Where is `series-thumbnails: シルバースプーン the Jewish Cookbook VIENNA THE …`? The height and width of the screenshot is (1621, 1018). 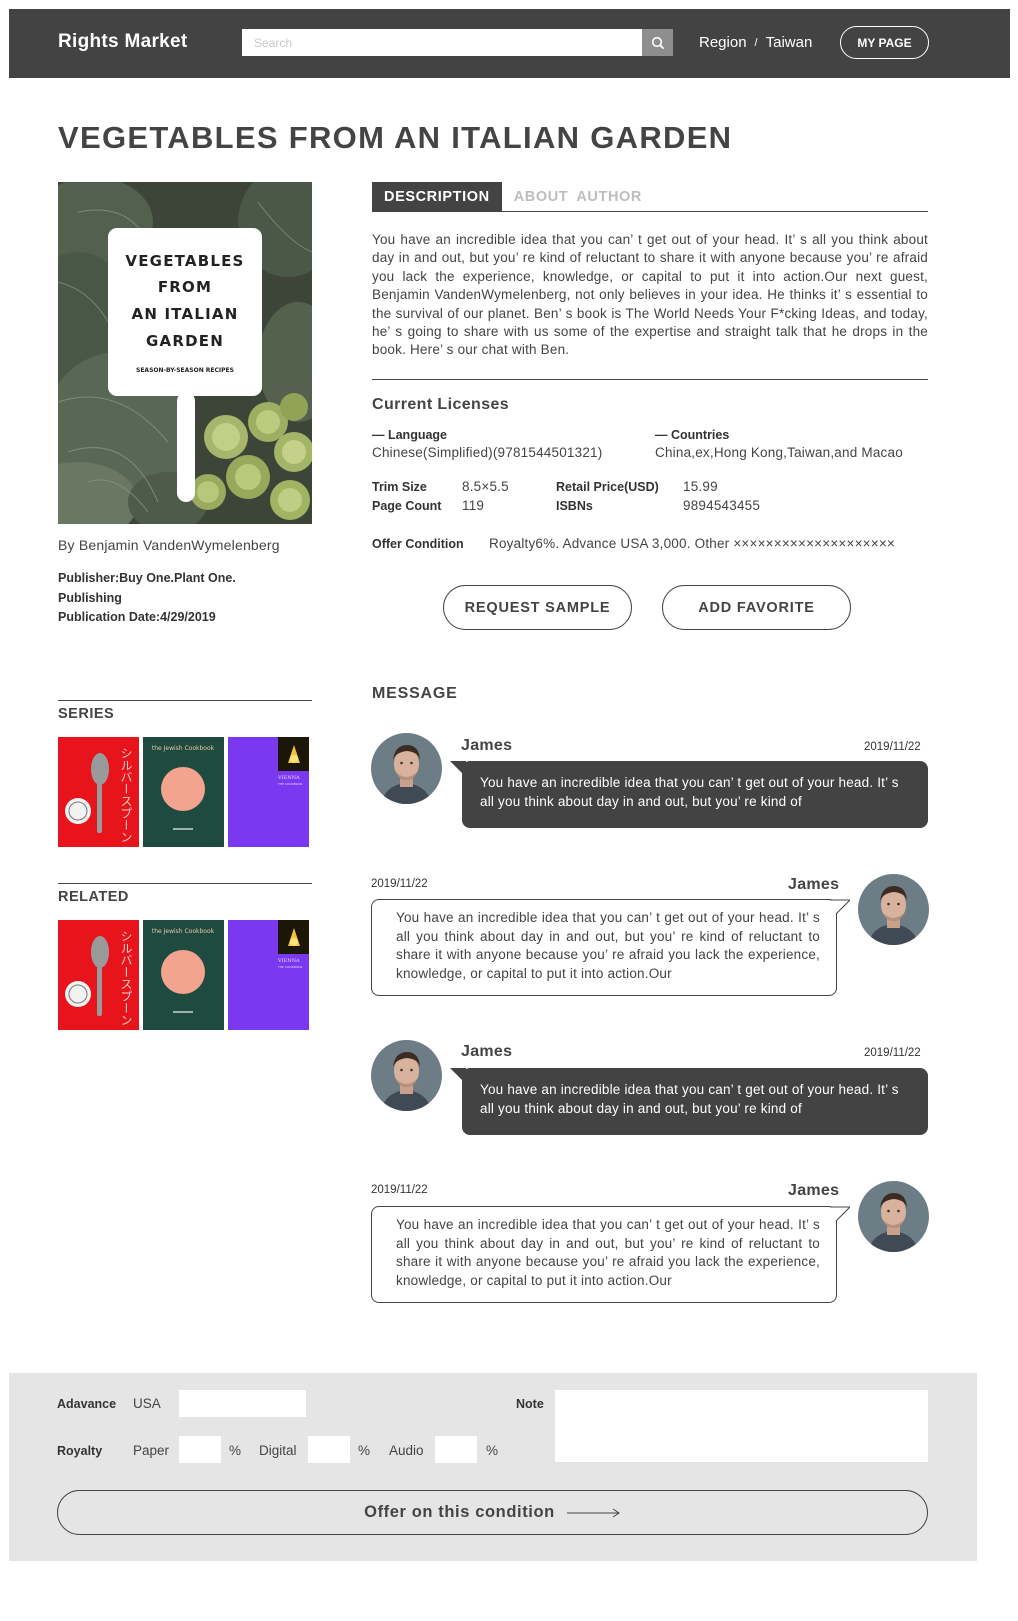 series-thumbnails: シルバースプーン the Jewish Cookbook VIENNA THE … is located at coordinates (185, 792).